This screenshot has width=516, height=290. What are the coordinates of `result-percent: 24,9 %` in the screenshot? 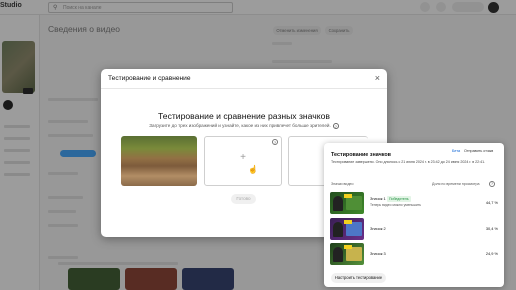 It's located at (491, 253).